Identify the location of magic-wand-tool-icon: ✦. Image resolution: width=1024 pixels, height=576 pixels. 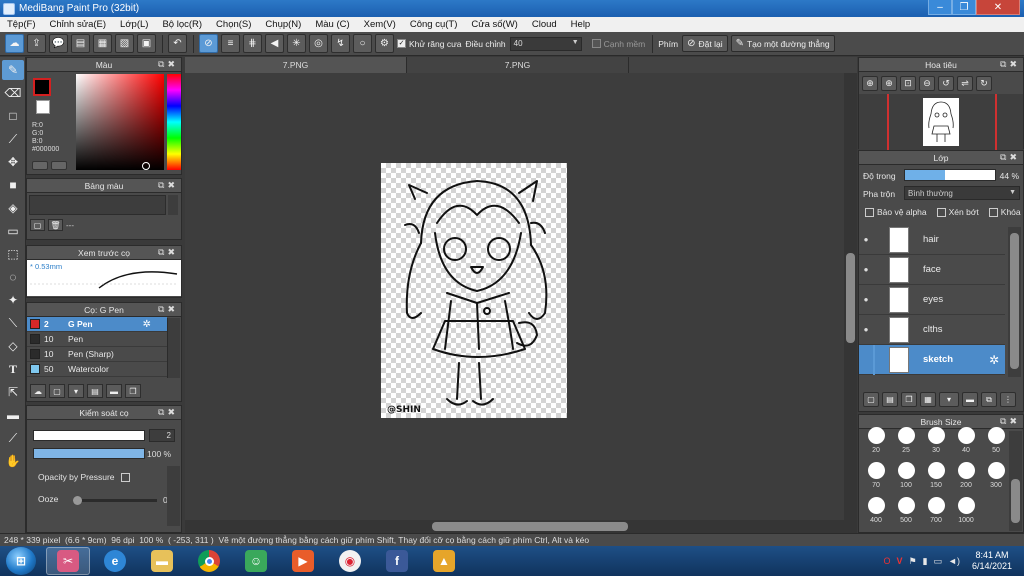
(13, 300).